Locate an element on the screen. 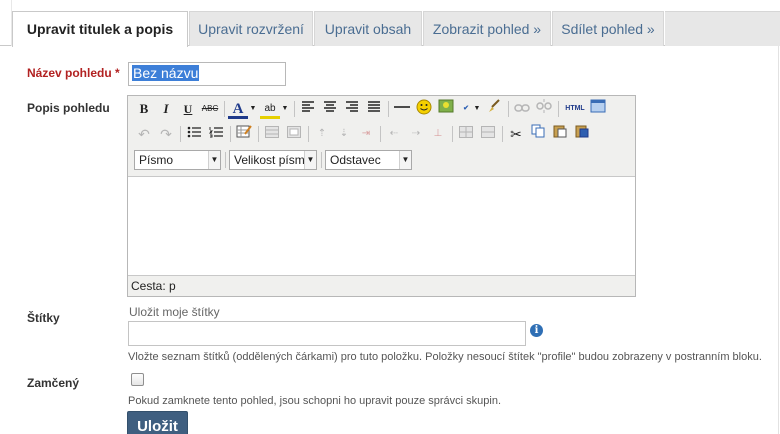 This screenshot has width=780, height=434. font-color-button: A is located at coordinates (238, 109).